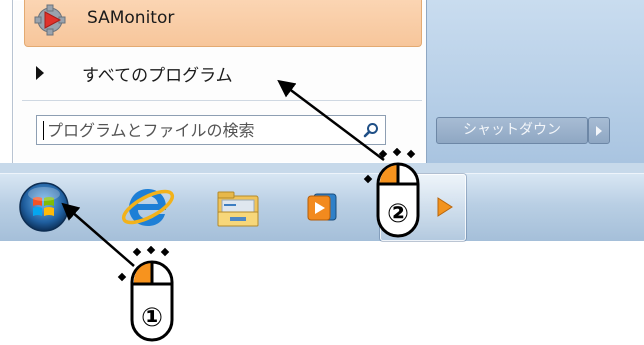  I want to click on windows-orb-icon, so click(44, 207).